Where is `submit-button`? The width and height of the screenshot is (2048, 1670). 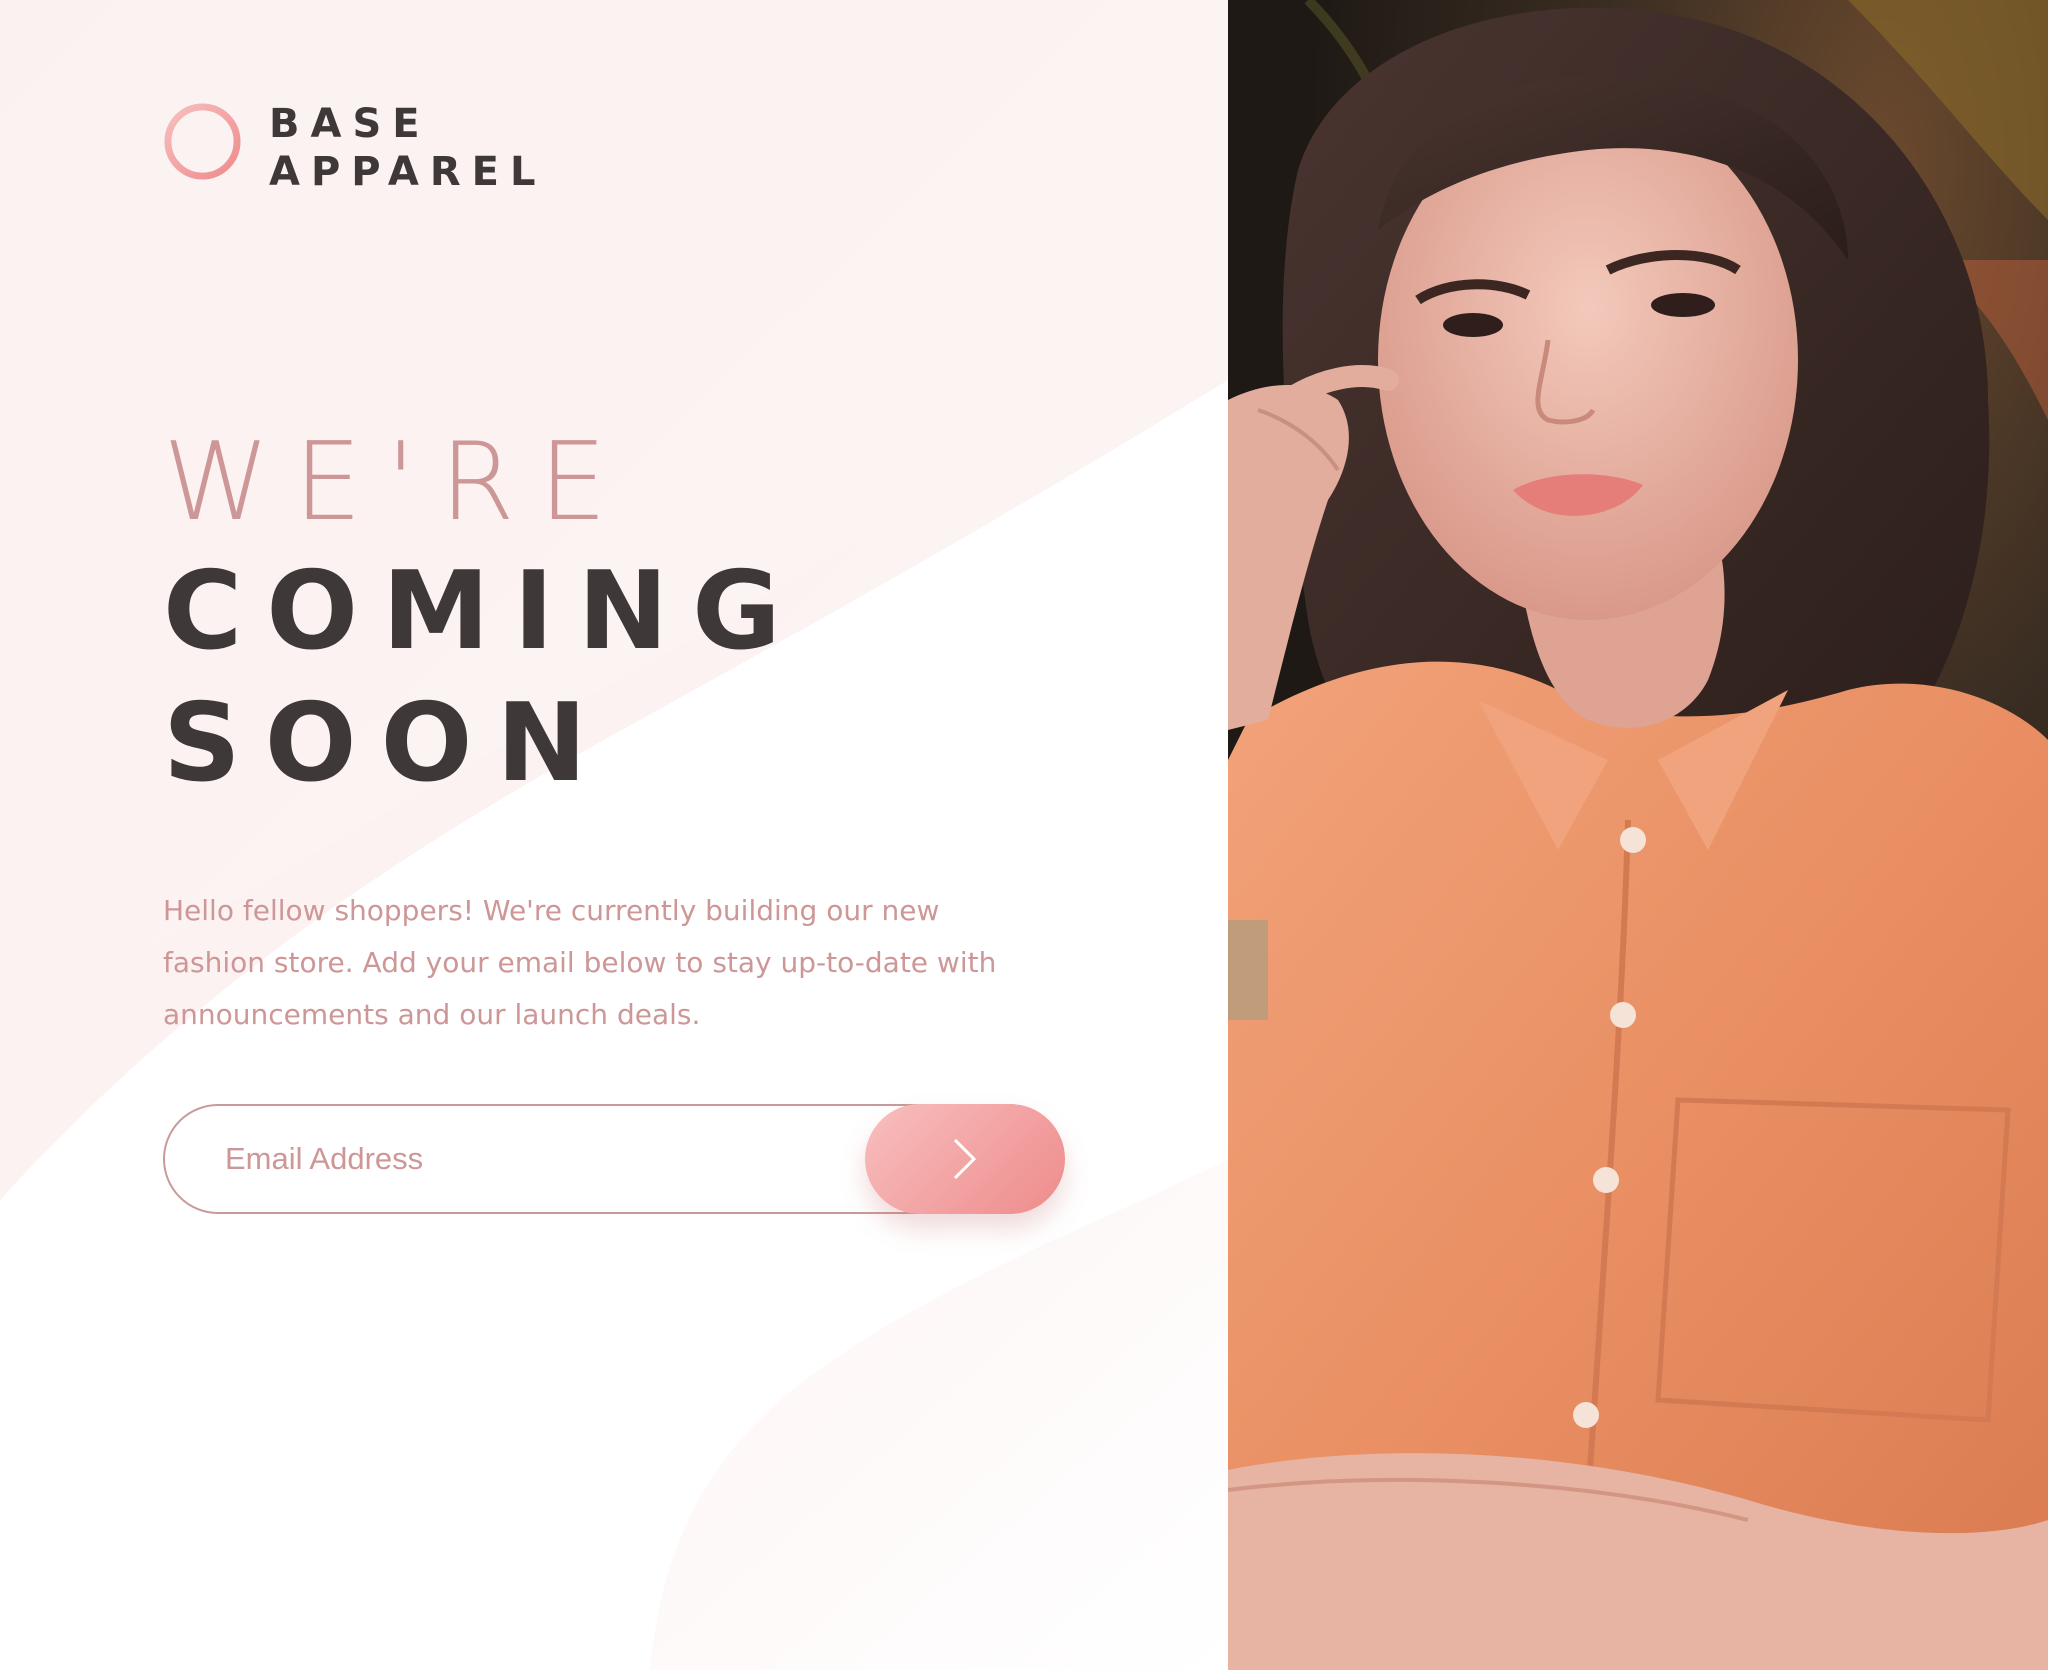 submit-button is located at coordinates (965, 1159).